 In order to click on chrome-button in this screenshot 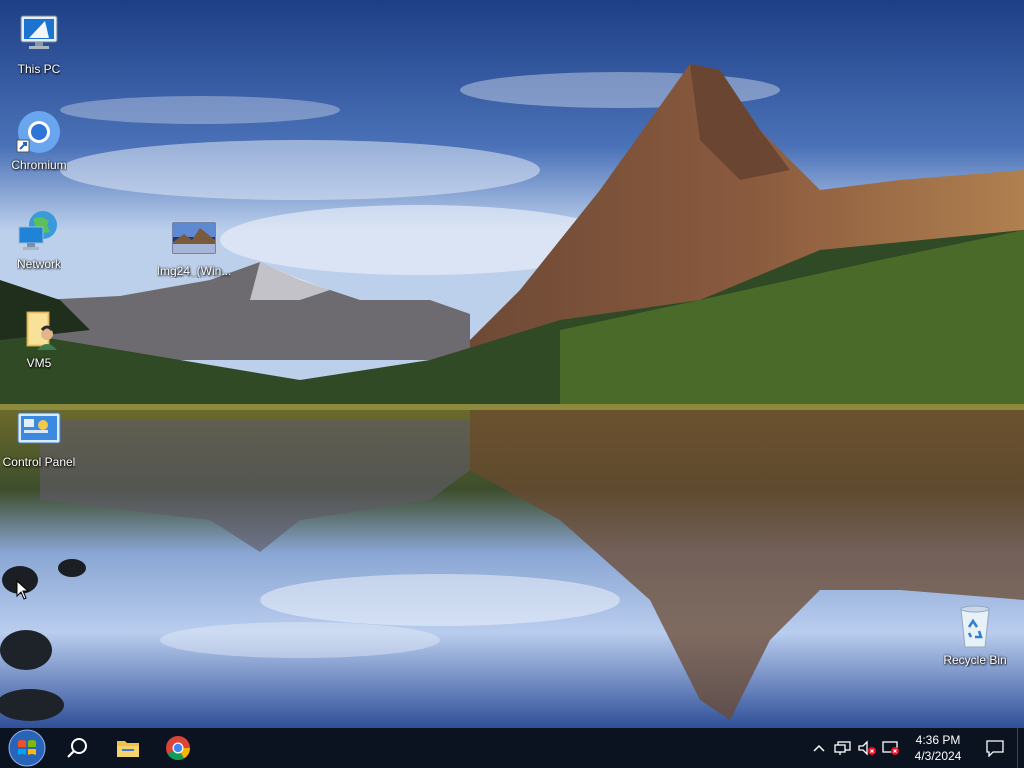, I will do `click(178, 748)`.